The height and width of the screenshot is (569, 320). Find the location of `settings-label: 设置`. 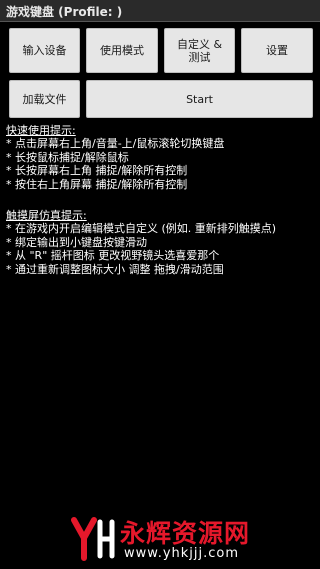

settings-label: 设置 is located at coordinates (277, 50).